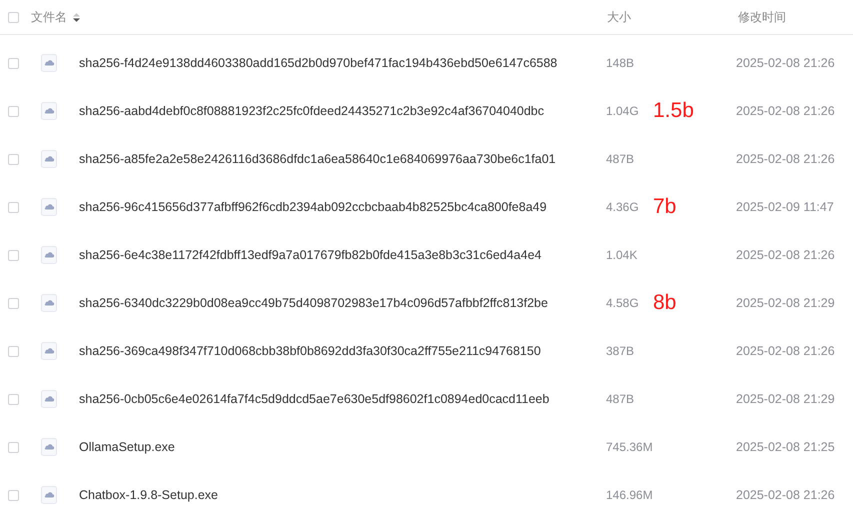  I want to click on file-name: sha256-a85fe2a2e58e2426116d3686dfdc1a6ea58640c1e684069976aa730be6c1fa01, so click(317, 159).